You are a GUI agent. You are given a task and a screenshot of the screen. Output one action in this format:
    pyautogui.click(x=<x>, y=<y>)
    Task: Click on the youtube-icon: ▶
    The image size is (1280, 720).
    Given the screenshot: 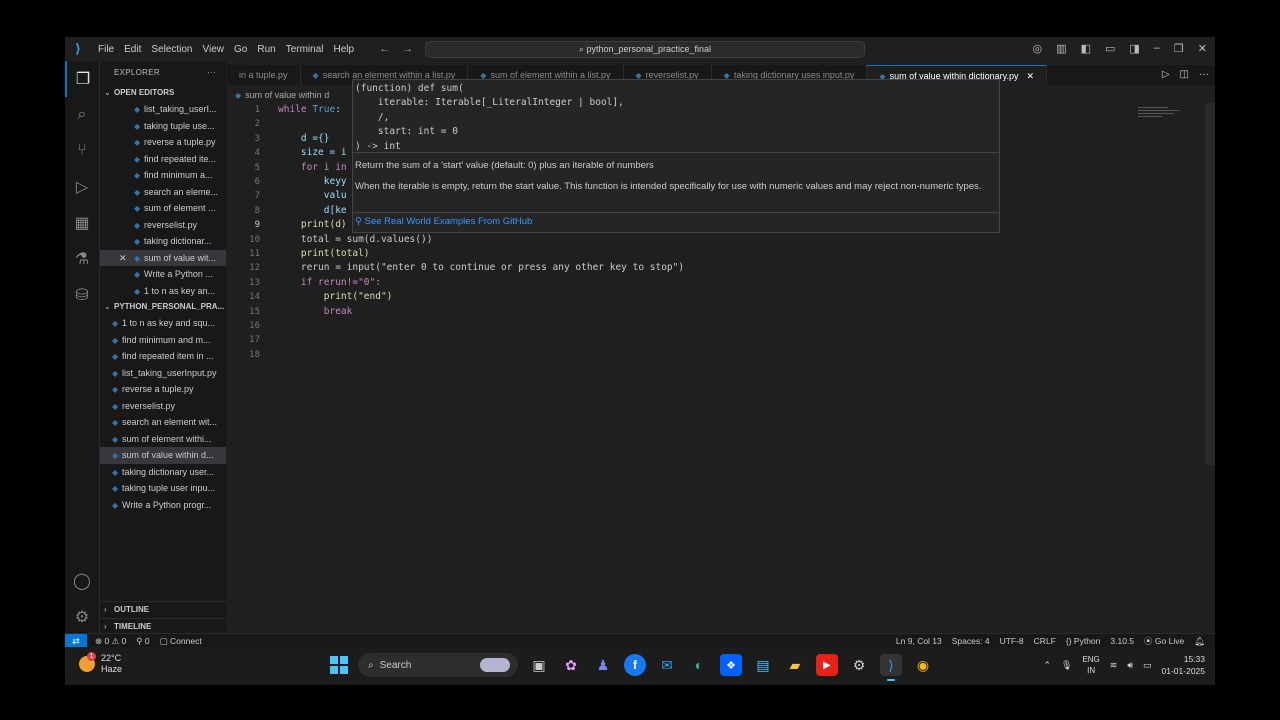 What is the action you would take?
    pyautogui.click(x=827, y=665)
    